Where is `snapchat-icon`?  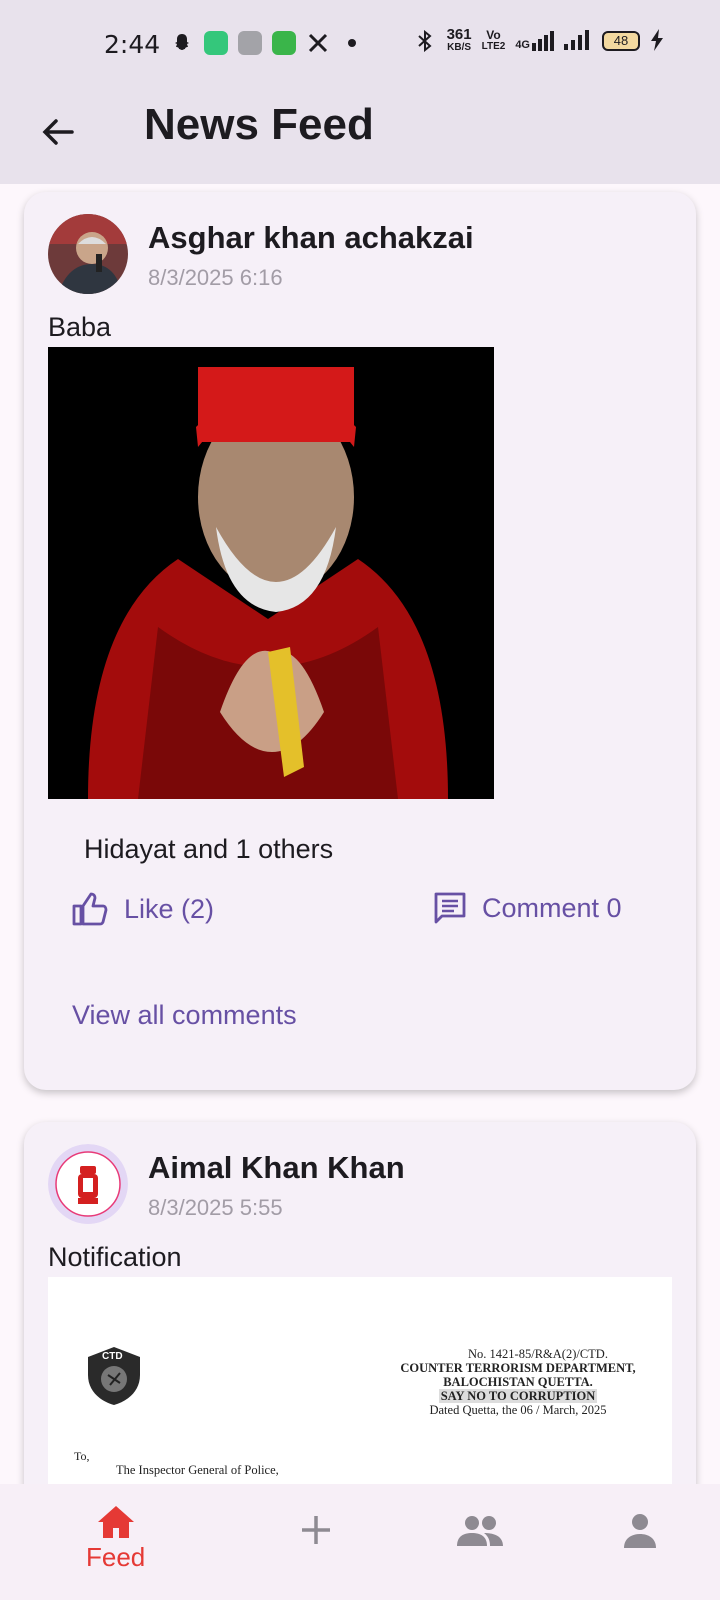
snapchat-icon is located at coordinates (182, 43).